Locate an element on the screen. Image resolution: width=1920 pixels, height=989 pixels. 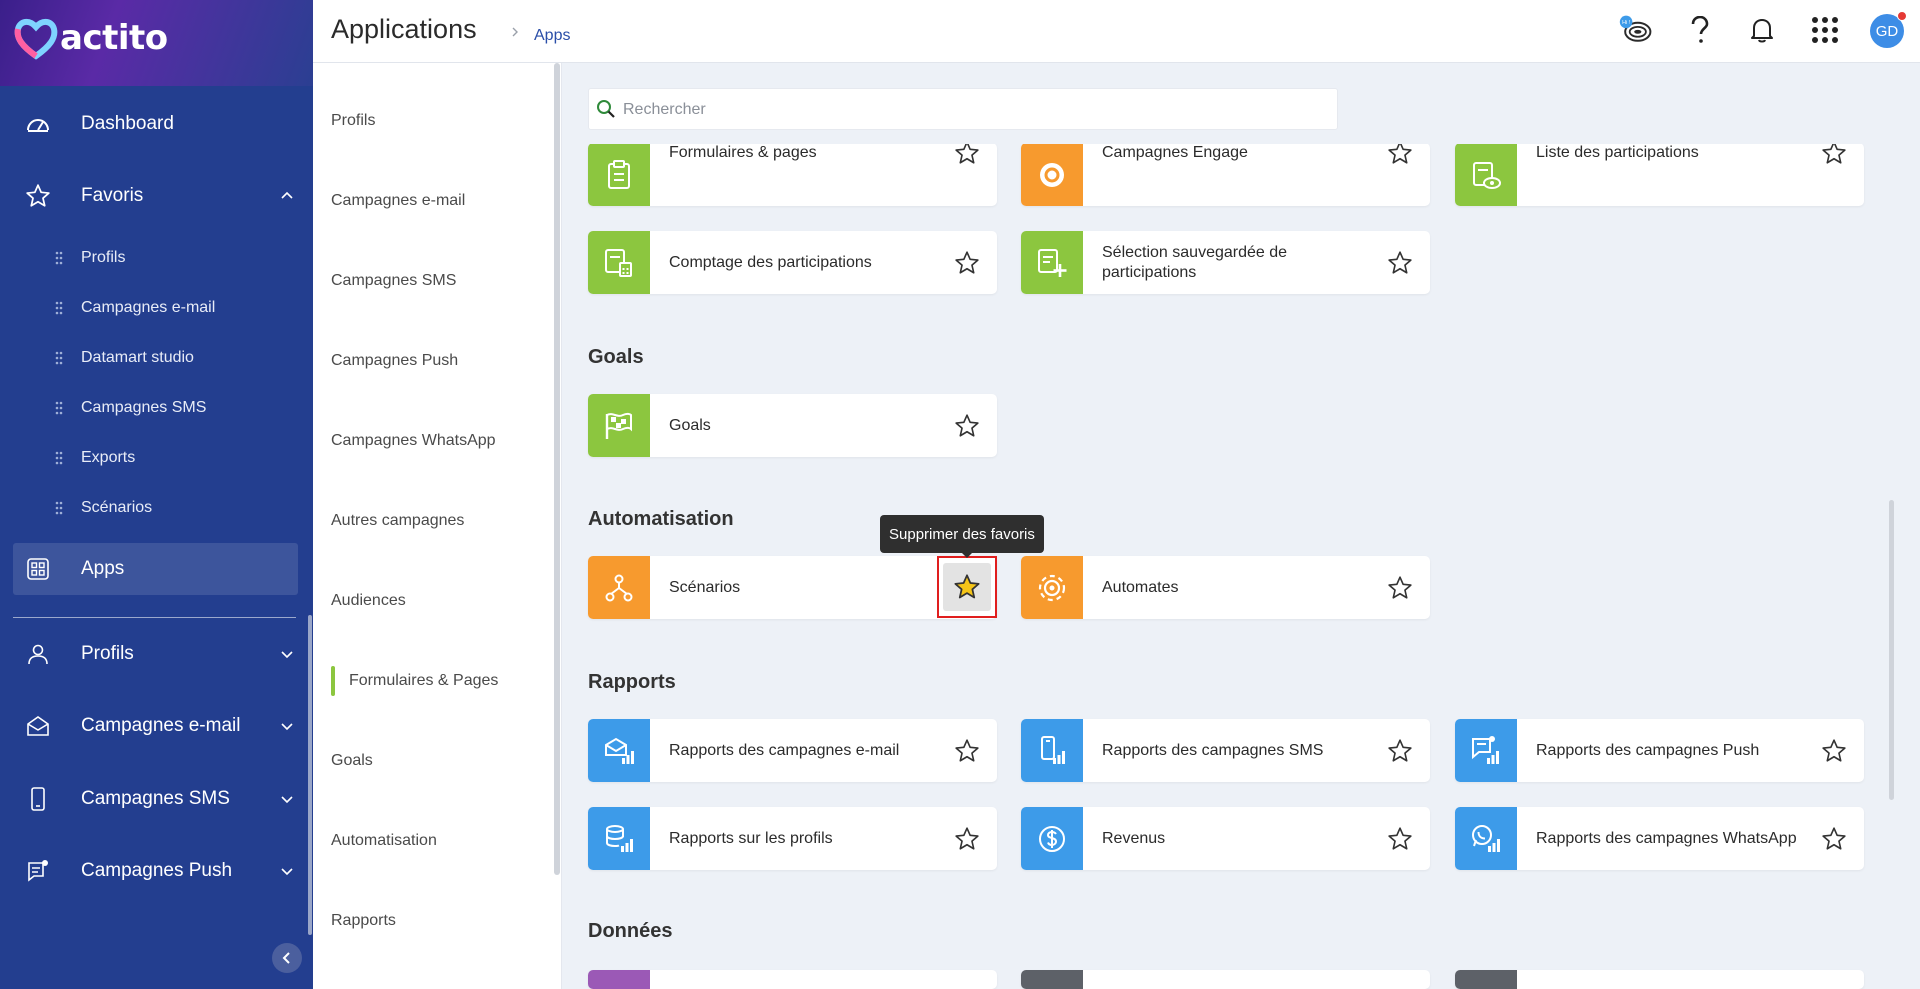
bell-icon is located at coordinates (1762, 31).